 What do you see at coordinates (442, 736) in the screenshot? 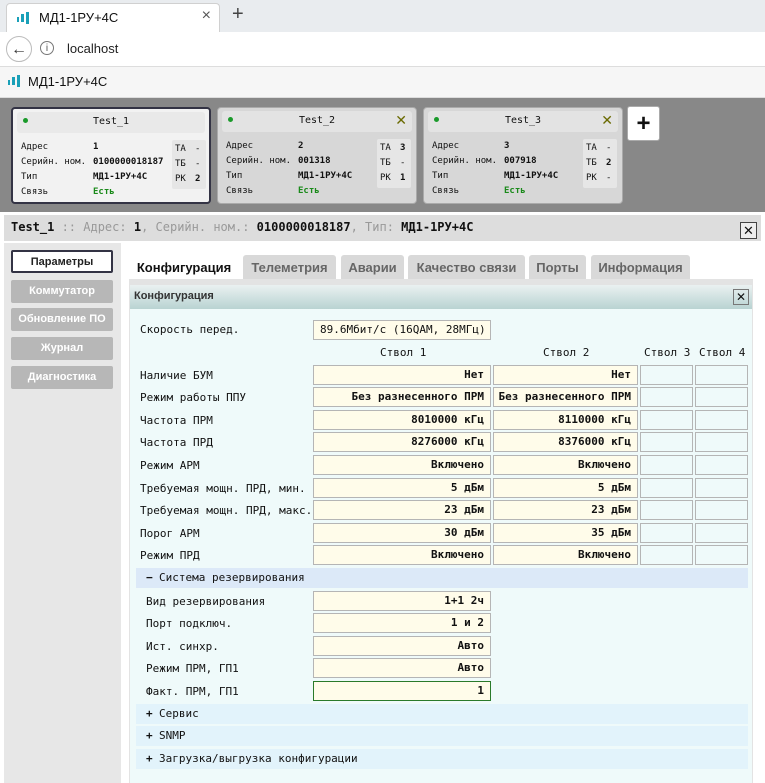
I see `section-snmp: + SNMP` at bounding box center [442, 736].